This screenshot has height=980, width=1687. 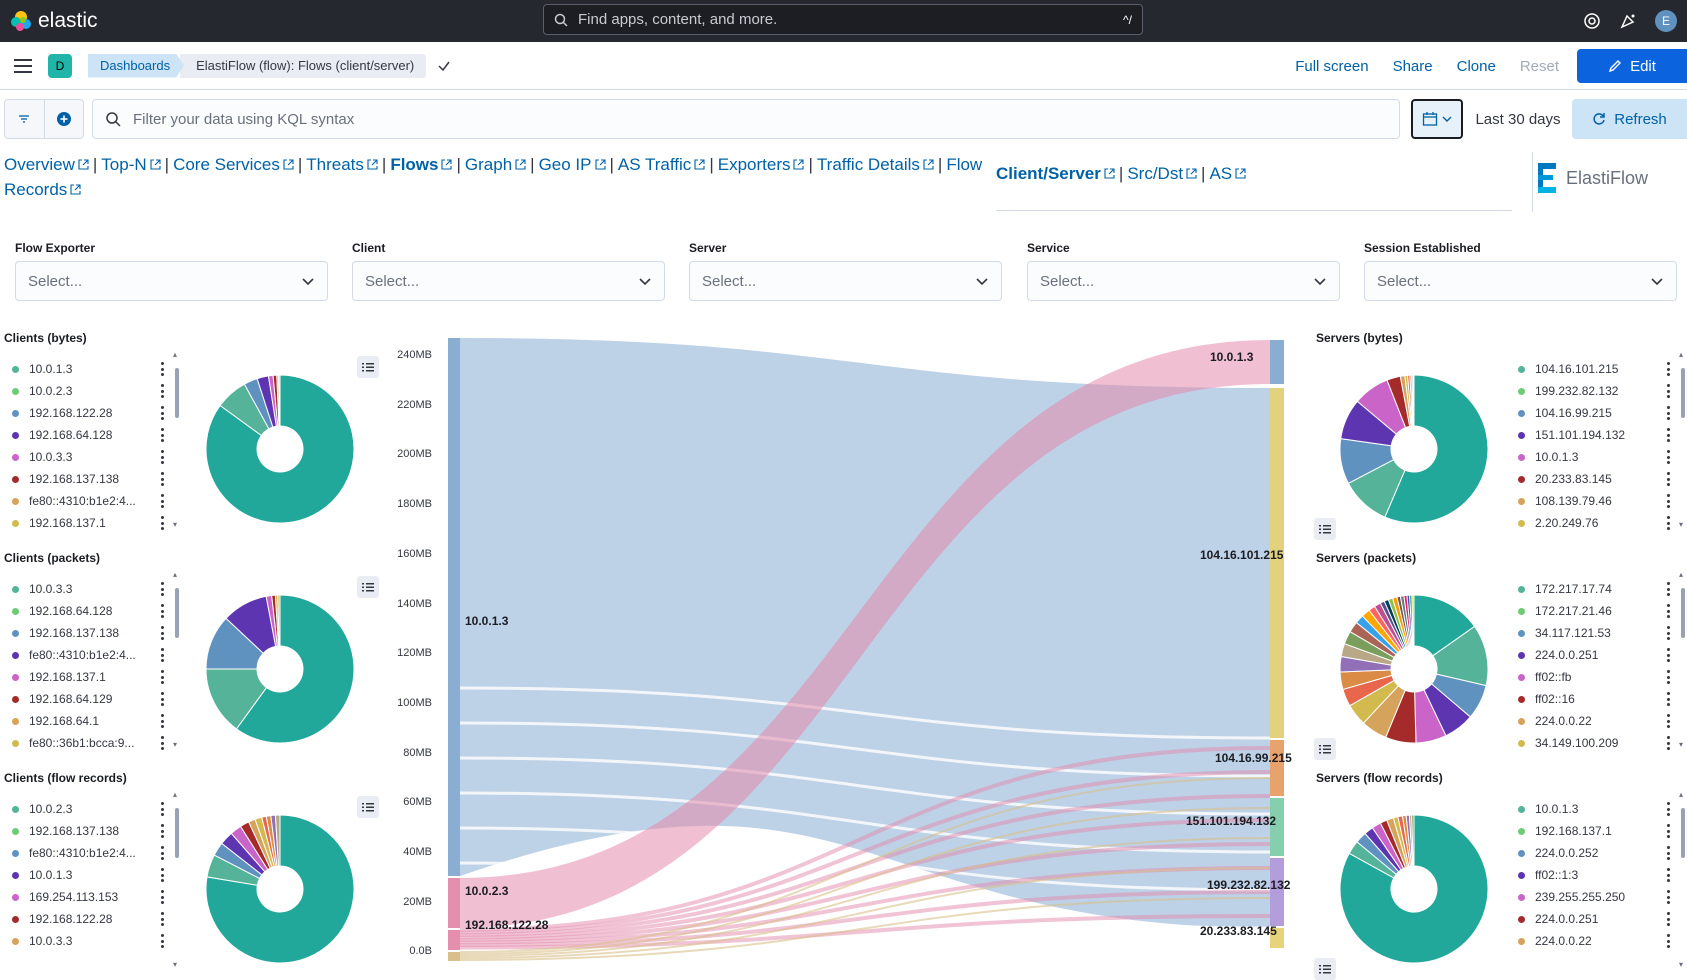 I want to click on subnav-link-src-dst: Src/Dst, so click(x=1162, y=173).